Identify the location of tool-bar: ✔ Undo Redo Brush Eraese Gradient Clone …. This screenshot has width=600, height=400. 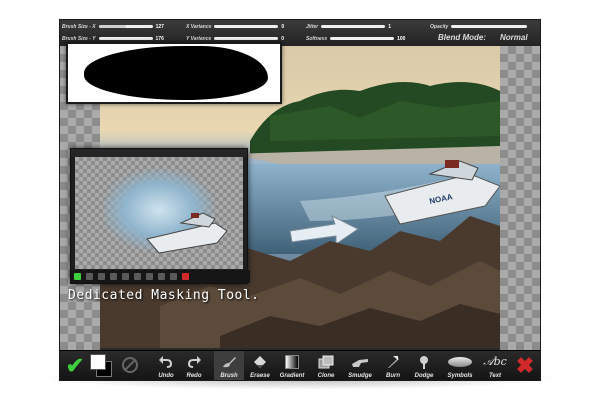
(300, 365).